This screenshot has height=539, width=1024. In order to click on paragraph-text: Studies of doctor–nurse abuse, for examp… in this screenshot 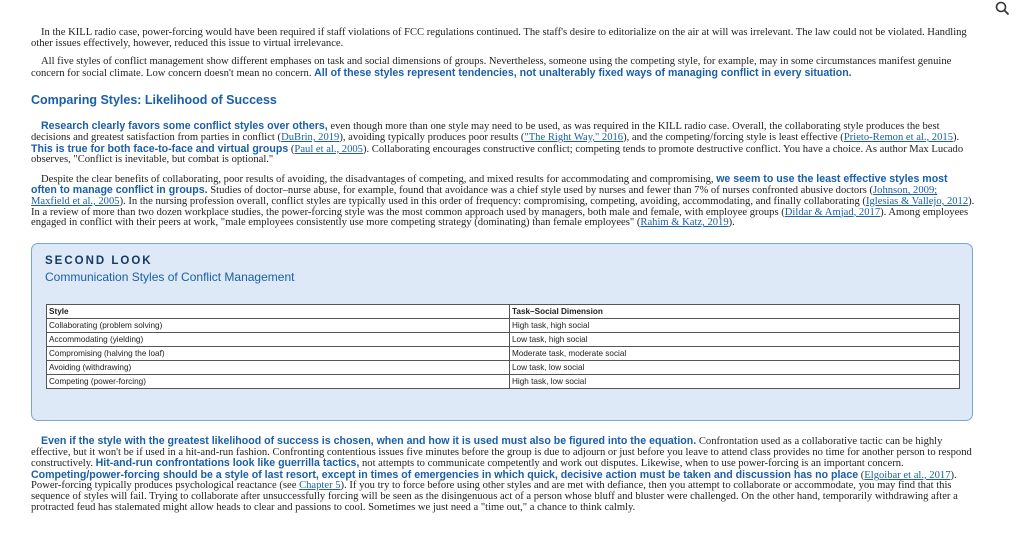, I will do `click(542, 191)`.